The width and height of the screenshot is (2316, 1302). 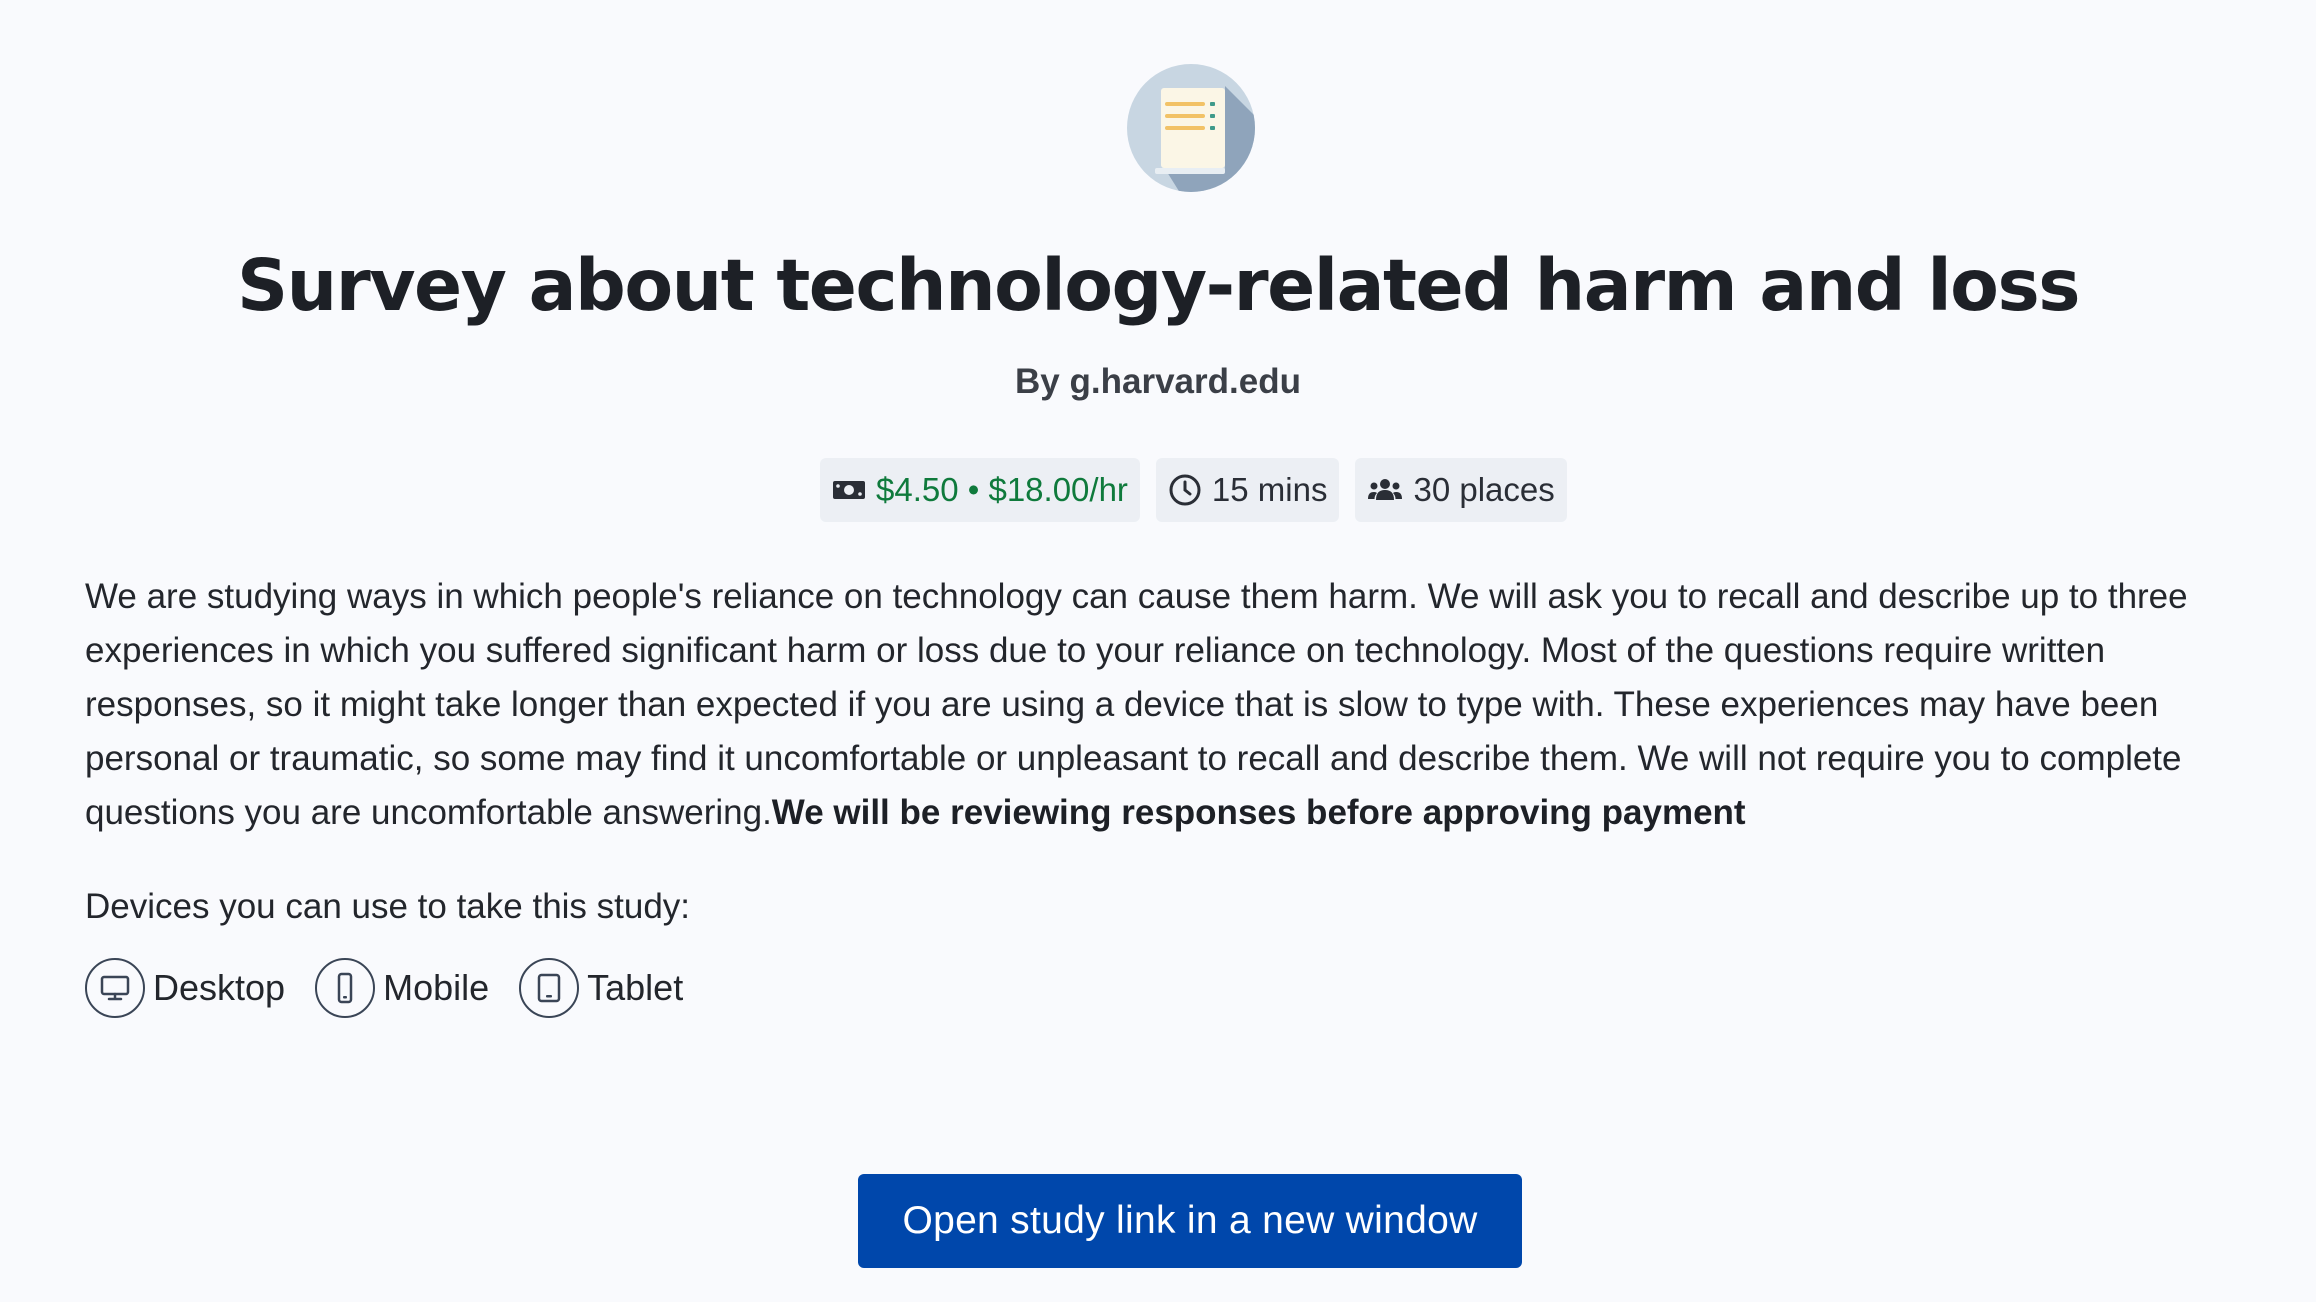 What do you see at coordinates (1037, 381) in the screenshot?
I see `byline-prefix: By` at bounding box center [1037, 381].